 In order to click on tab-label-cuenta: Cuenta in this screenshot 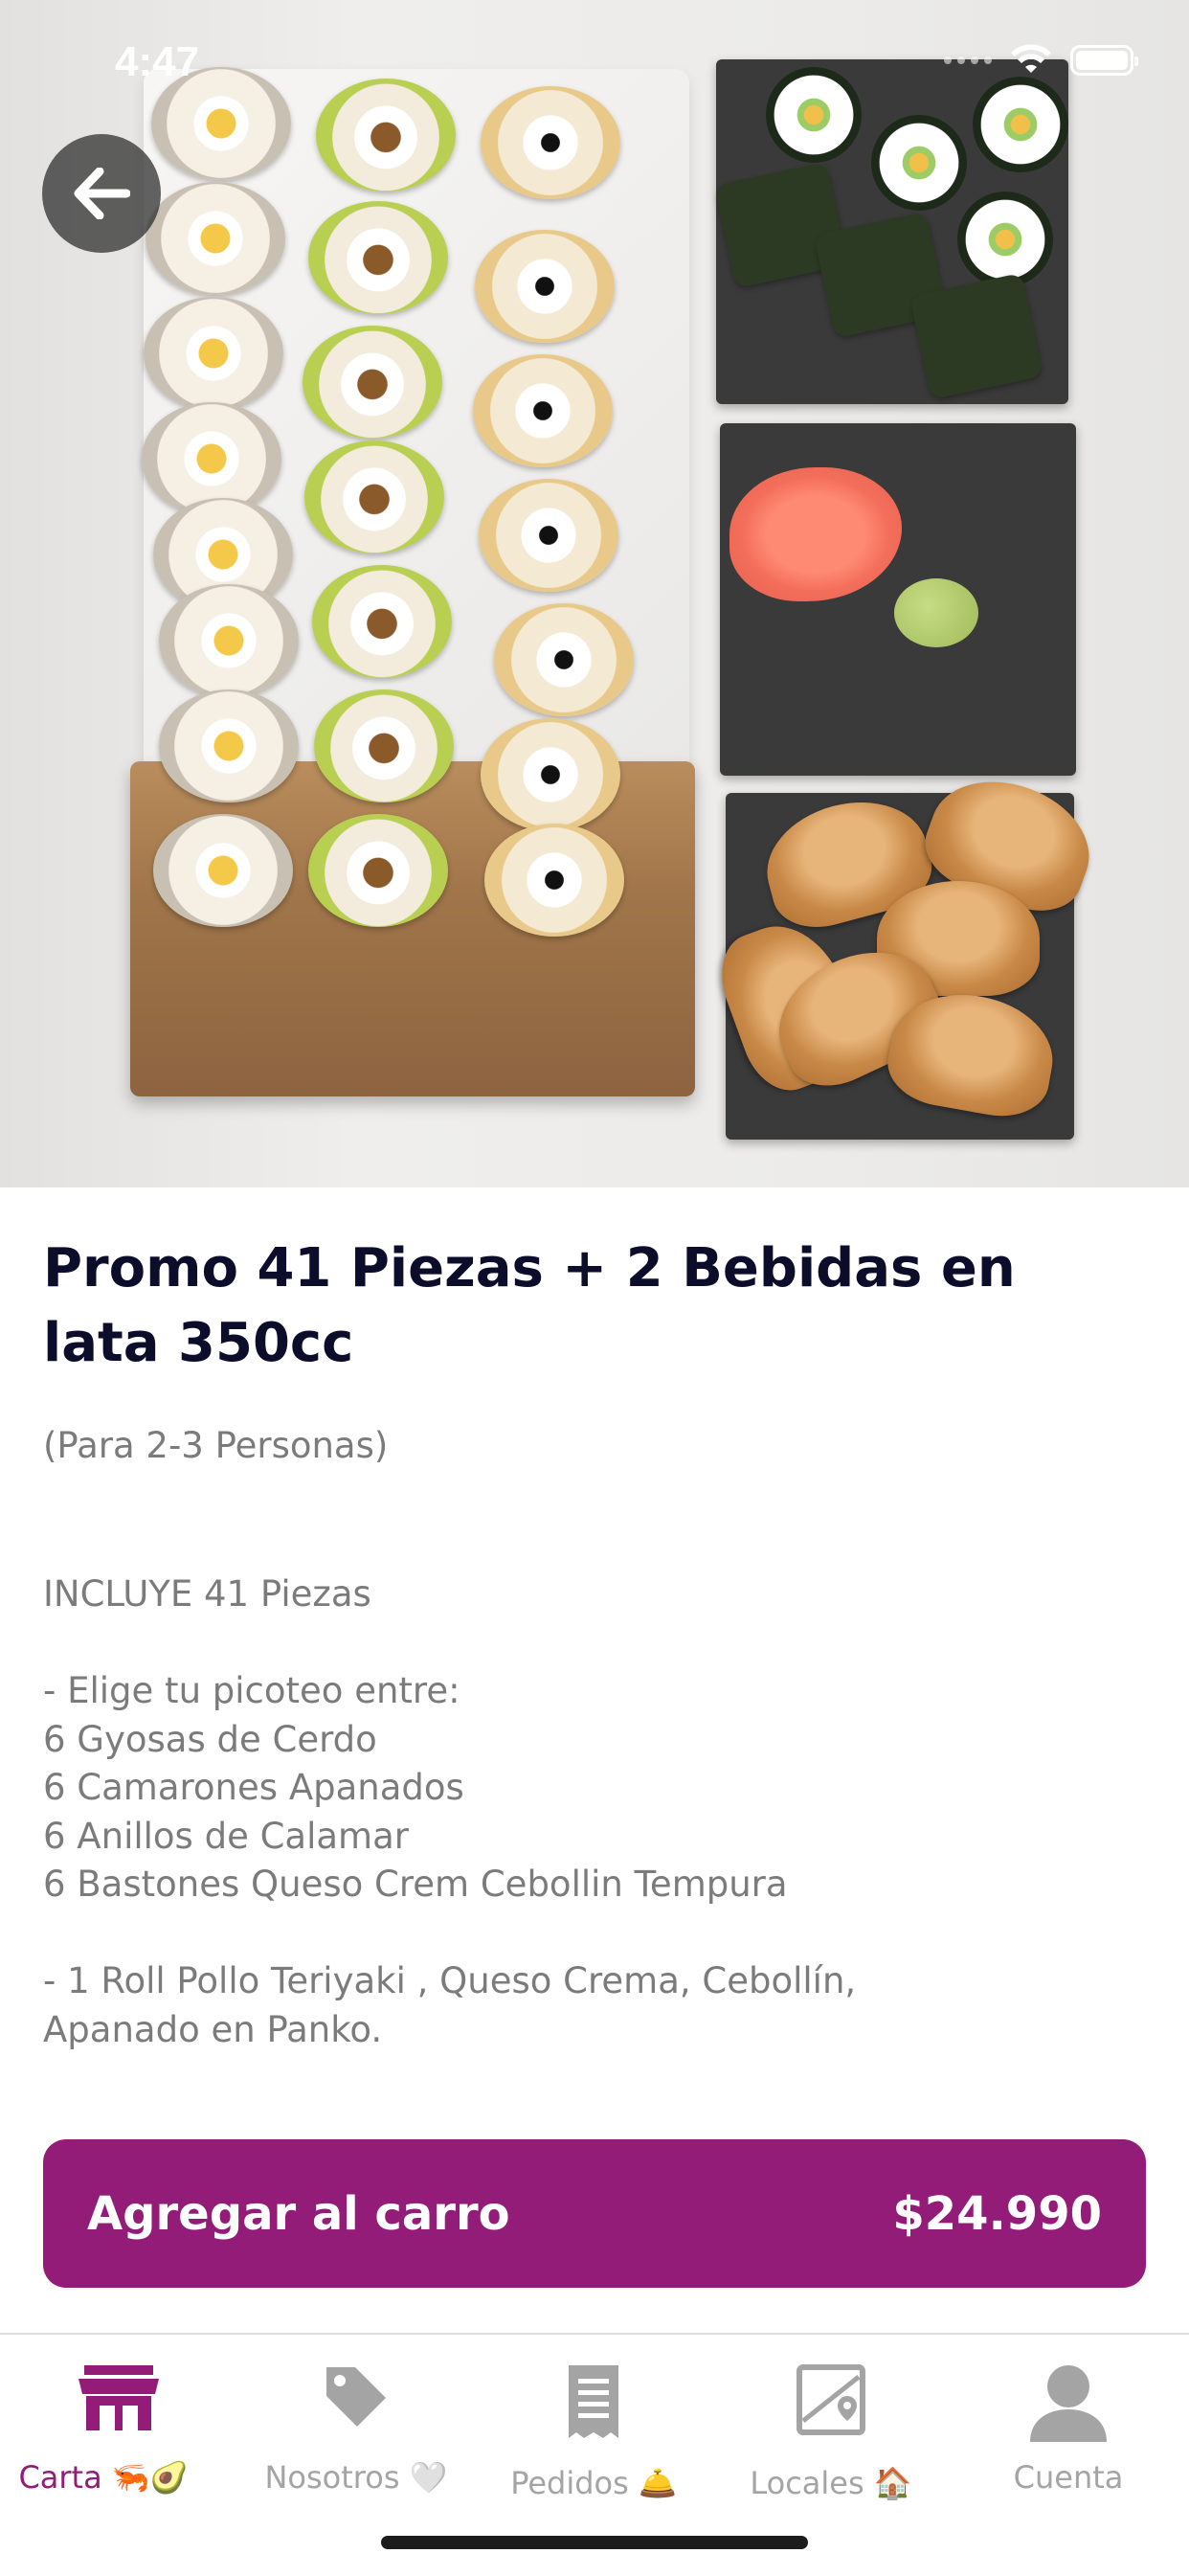, I will do `click(1068, 2477)`.